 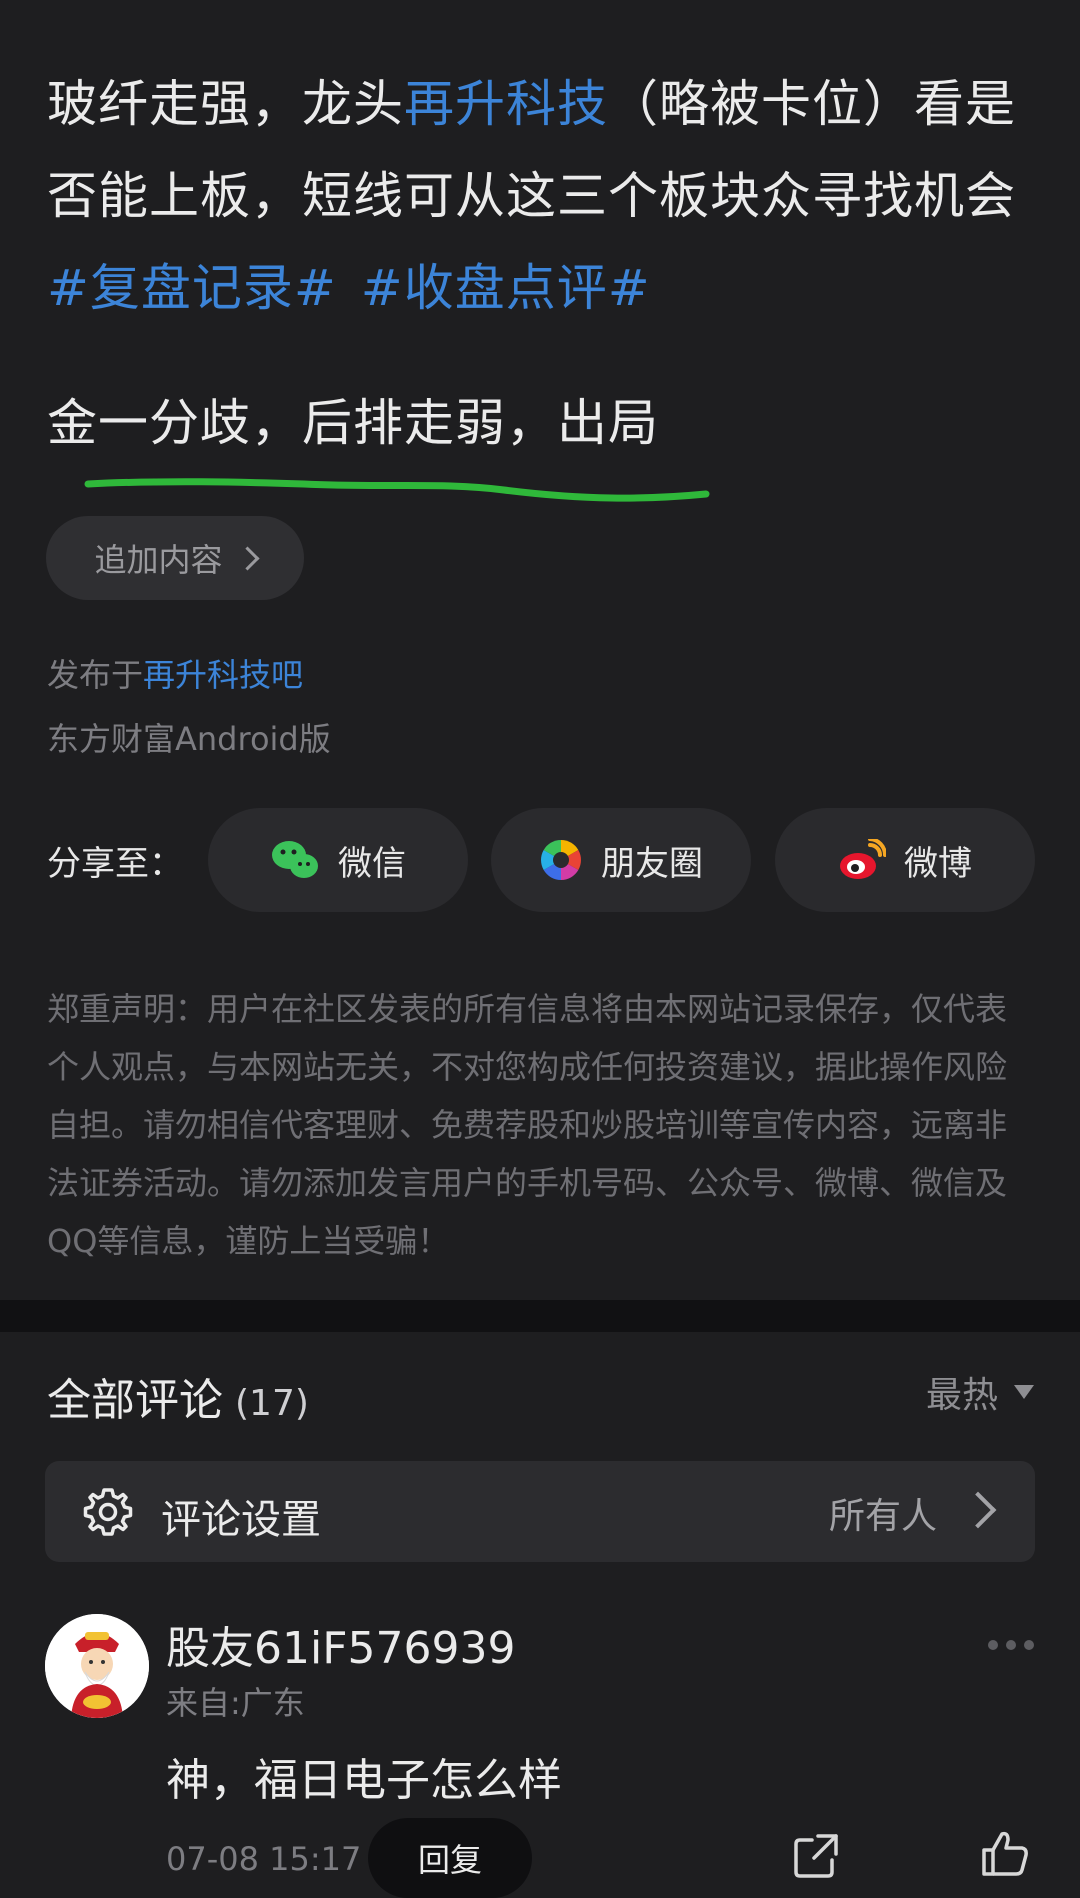 I want to click on sort-dropdown: 最热, so click(x=980, y=1392).